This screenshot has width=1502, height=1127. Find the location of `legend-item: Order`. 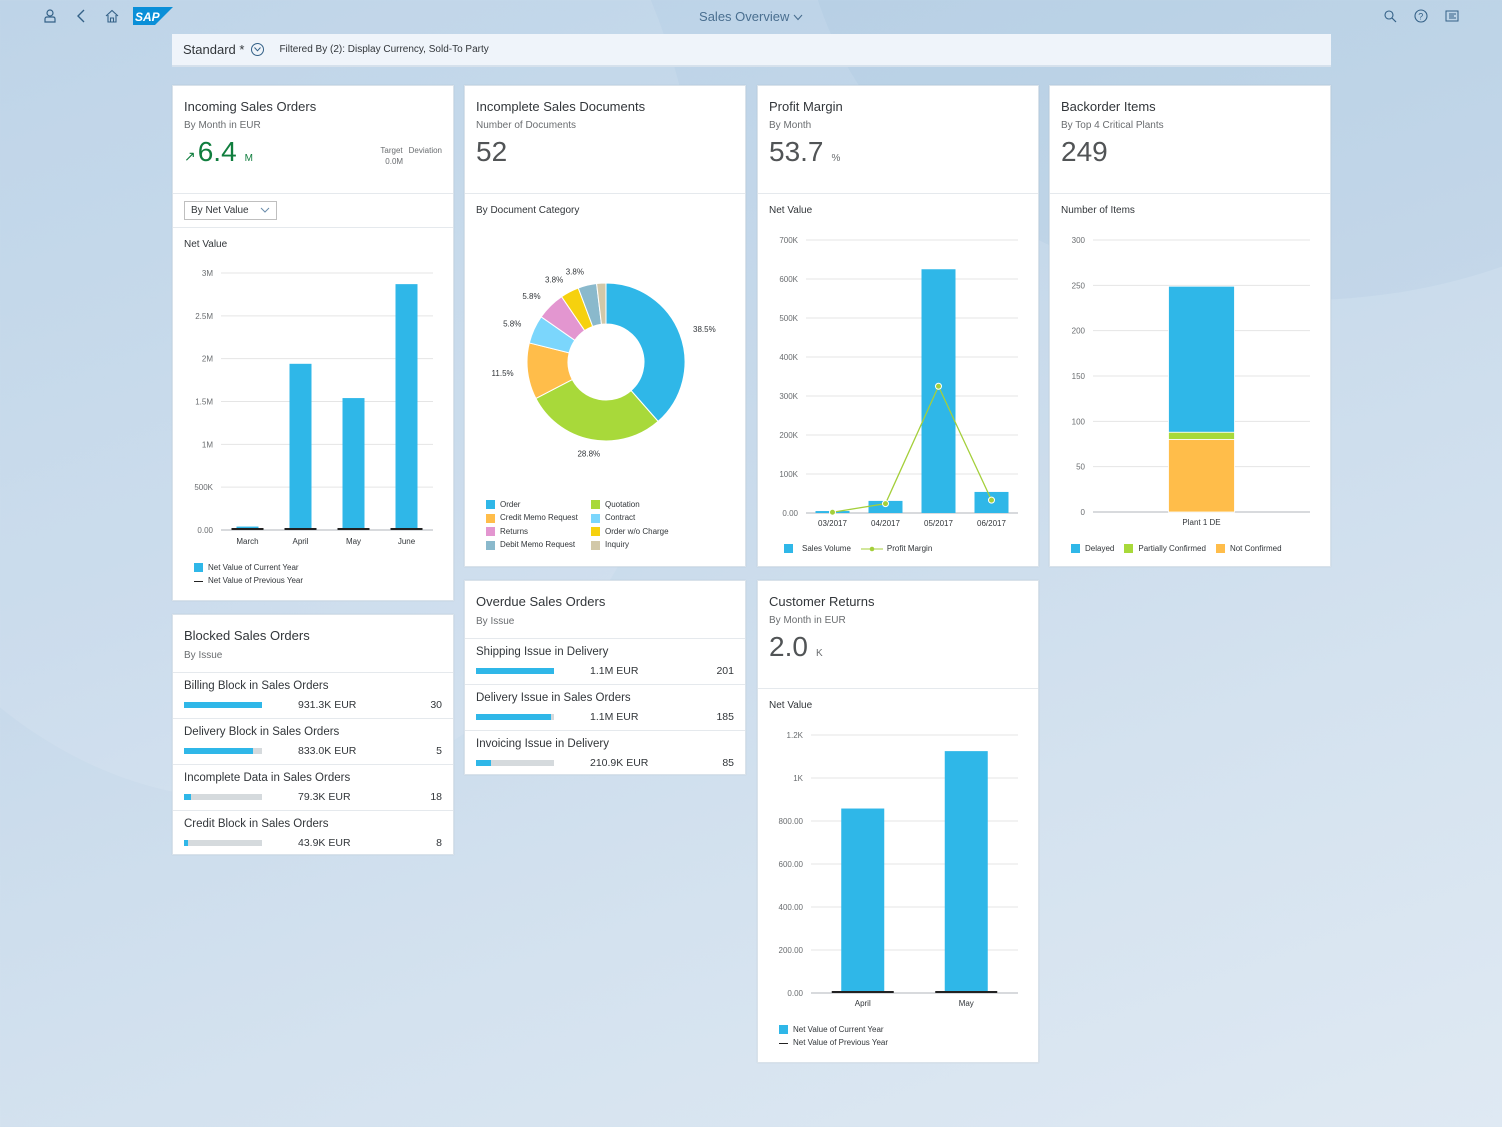

legend-item: Order is located at coordinates (538, 505).